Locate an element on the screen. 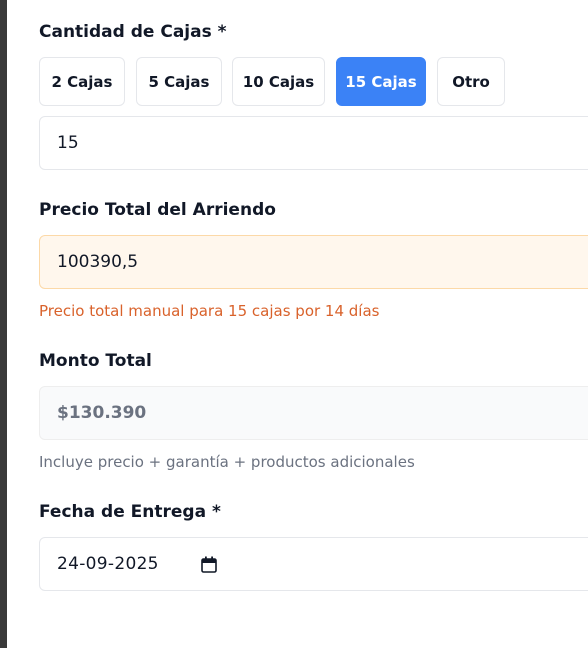 The height and width of the screenshot is (648, 588). precio-input: 100390,5 is located at coordinates (313, 262).